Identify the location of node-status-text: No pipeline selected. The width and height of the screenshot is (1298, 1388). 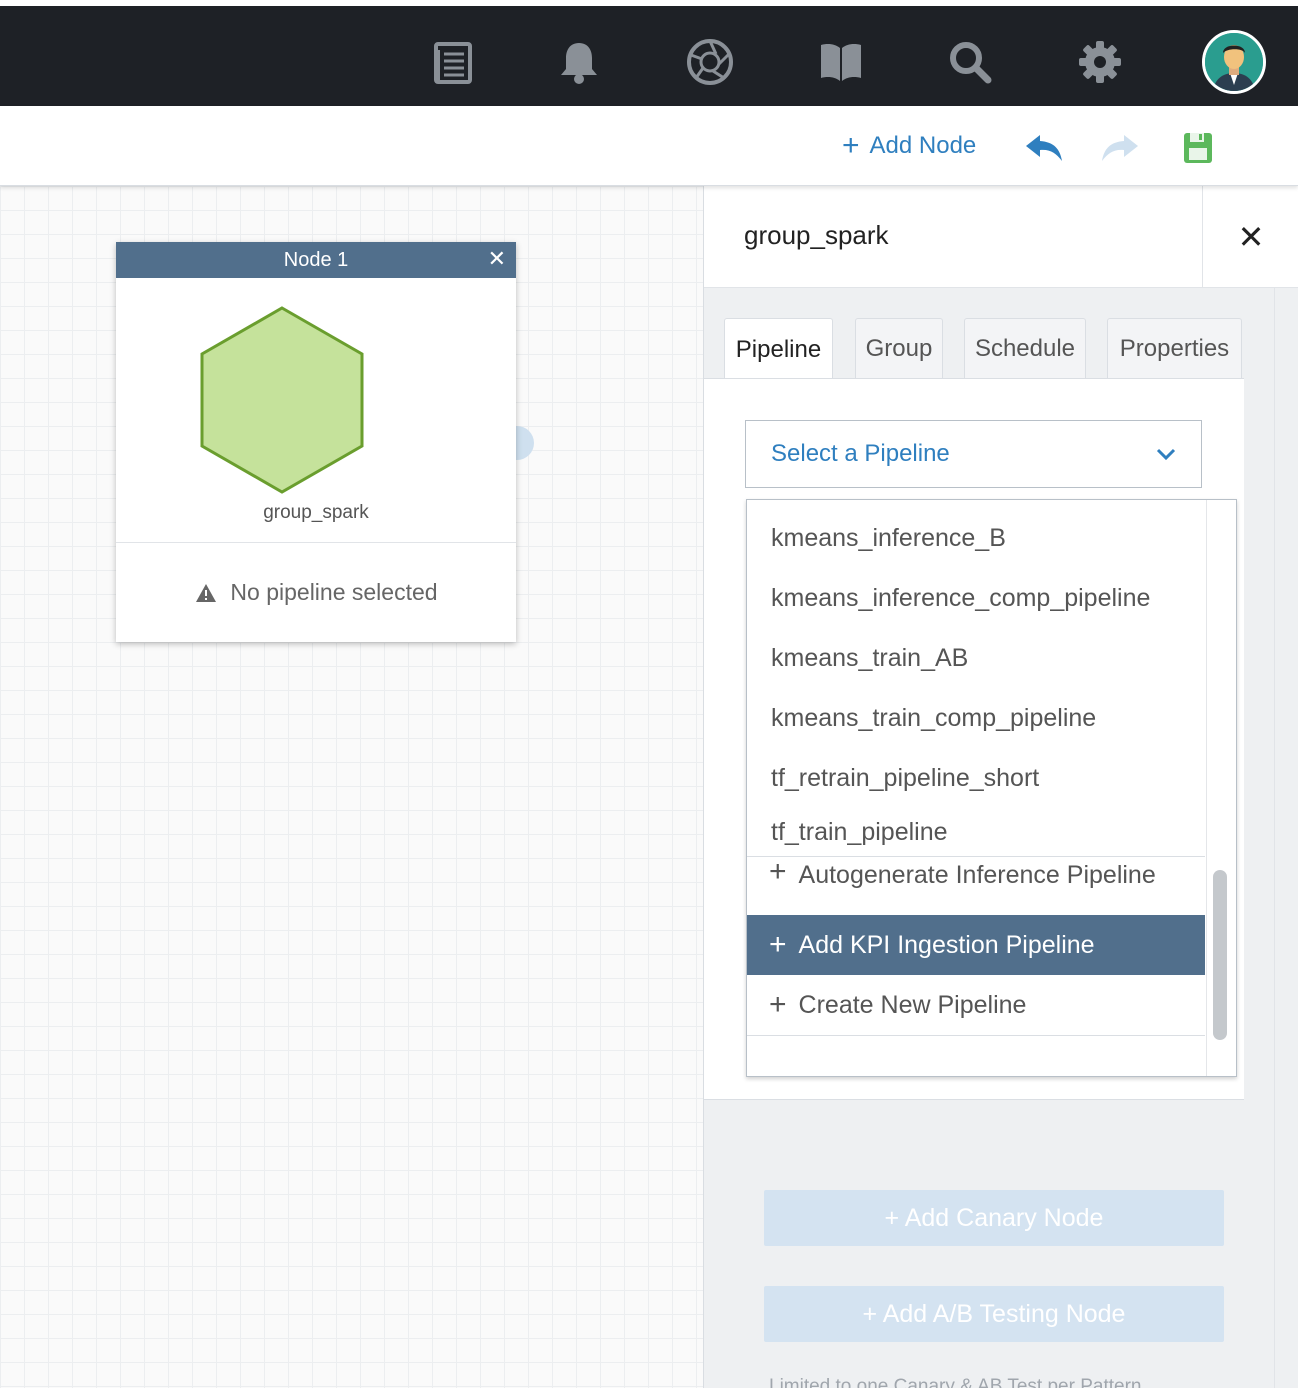
(334, 592).